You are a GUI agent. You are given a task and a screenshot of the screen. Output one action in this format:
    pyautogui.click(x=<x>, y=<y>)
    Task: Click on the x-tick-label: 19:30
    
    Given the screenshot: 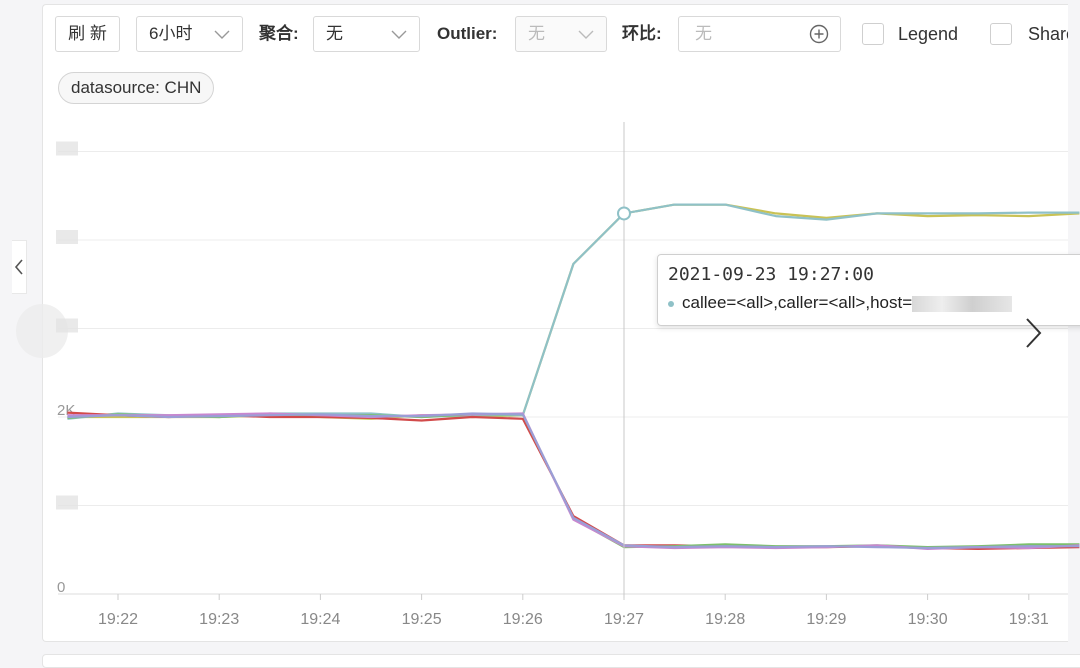 What is the action you would take?
    pyautogui.click(x=928, y=619)
    